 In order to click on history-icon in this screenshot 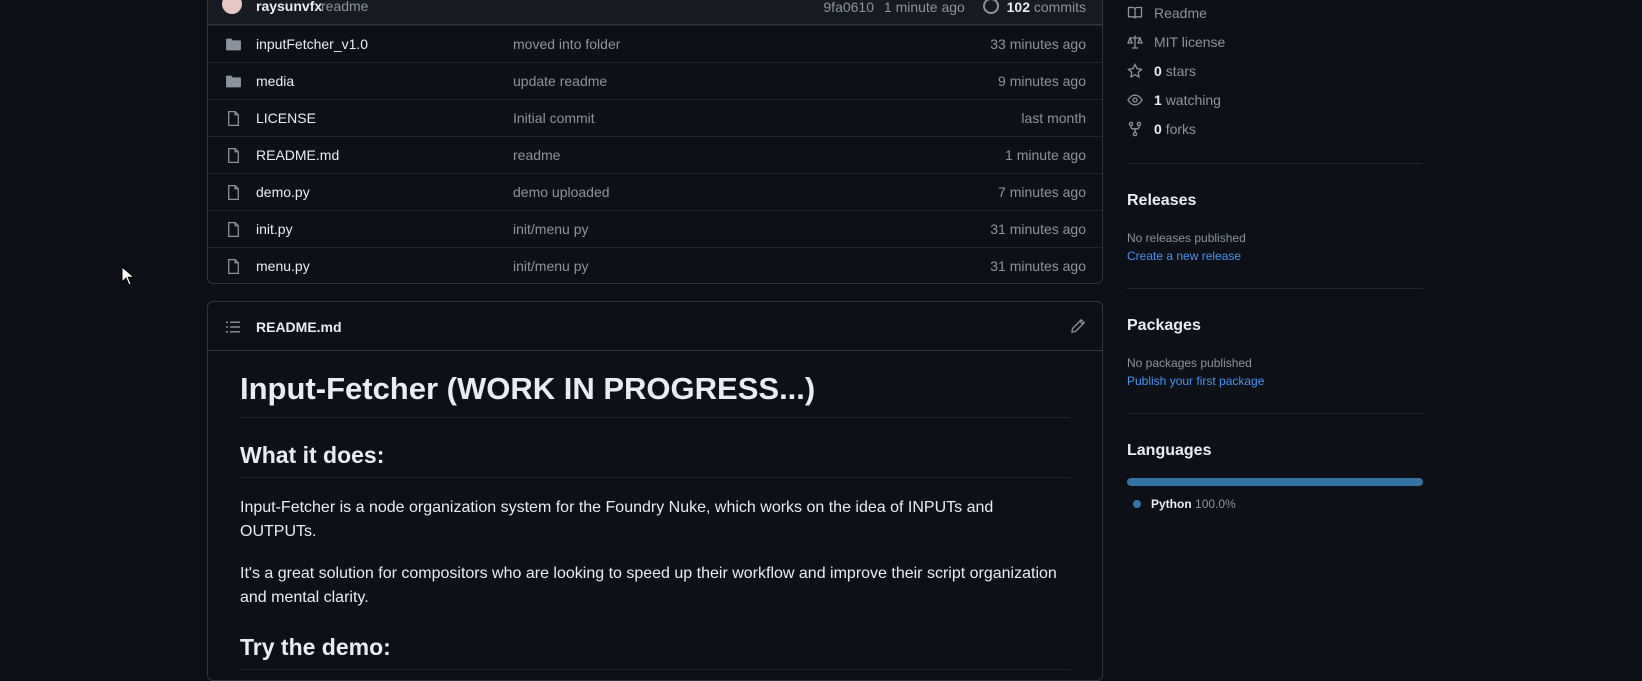, I will do `click(990, 7)`.